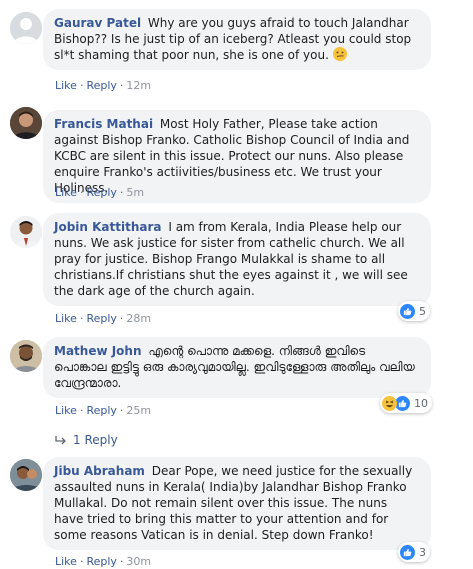 The width and height of the screenshot is (473, 569). I want to click on replies-count: 1 Reply, so click(95, 440).